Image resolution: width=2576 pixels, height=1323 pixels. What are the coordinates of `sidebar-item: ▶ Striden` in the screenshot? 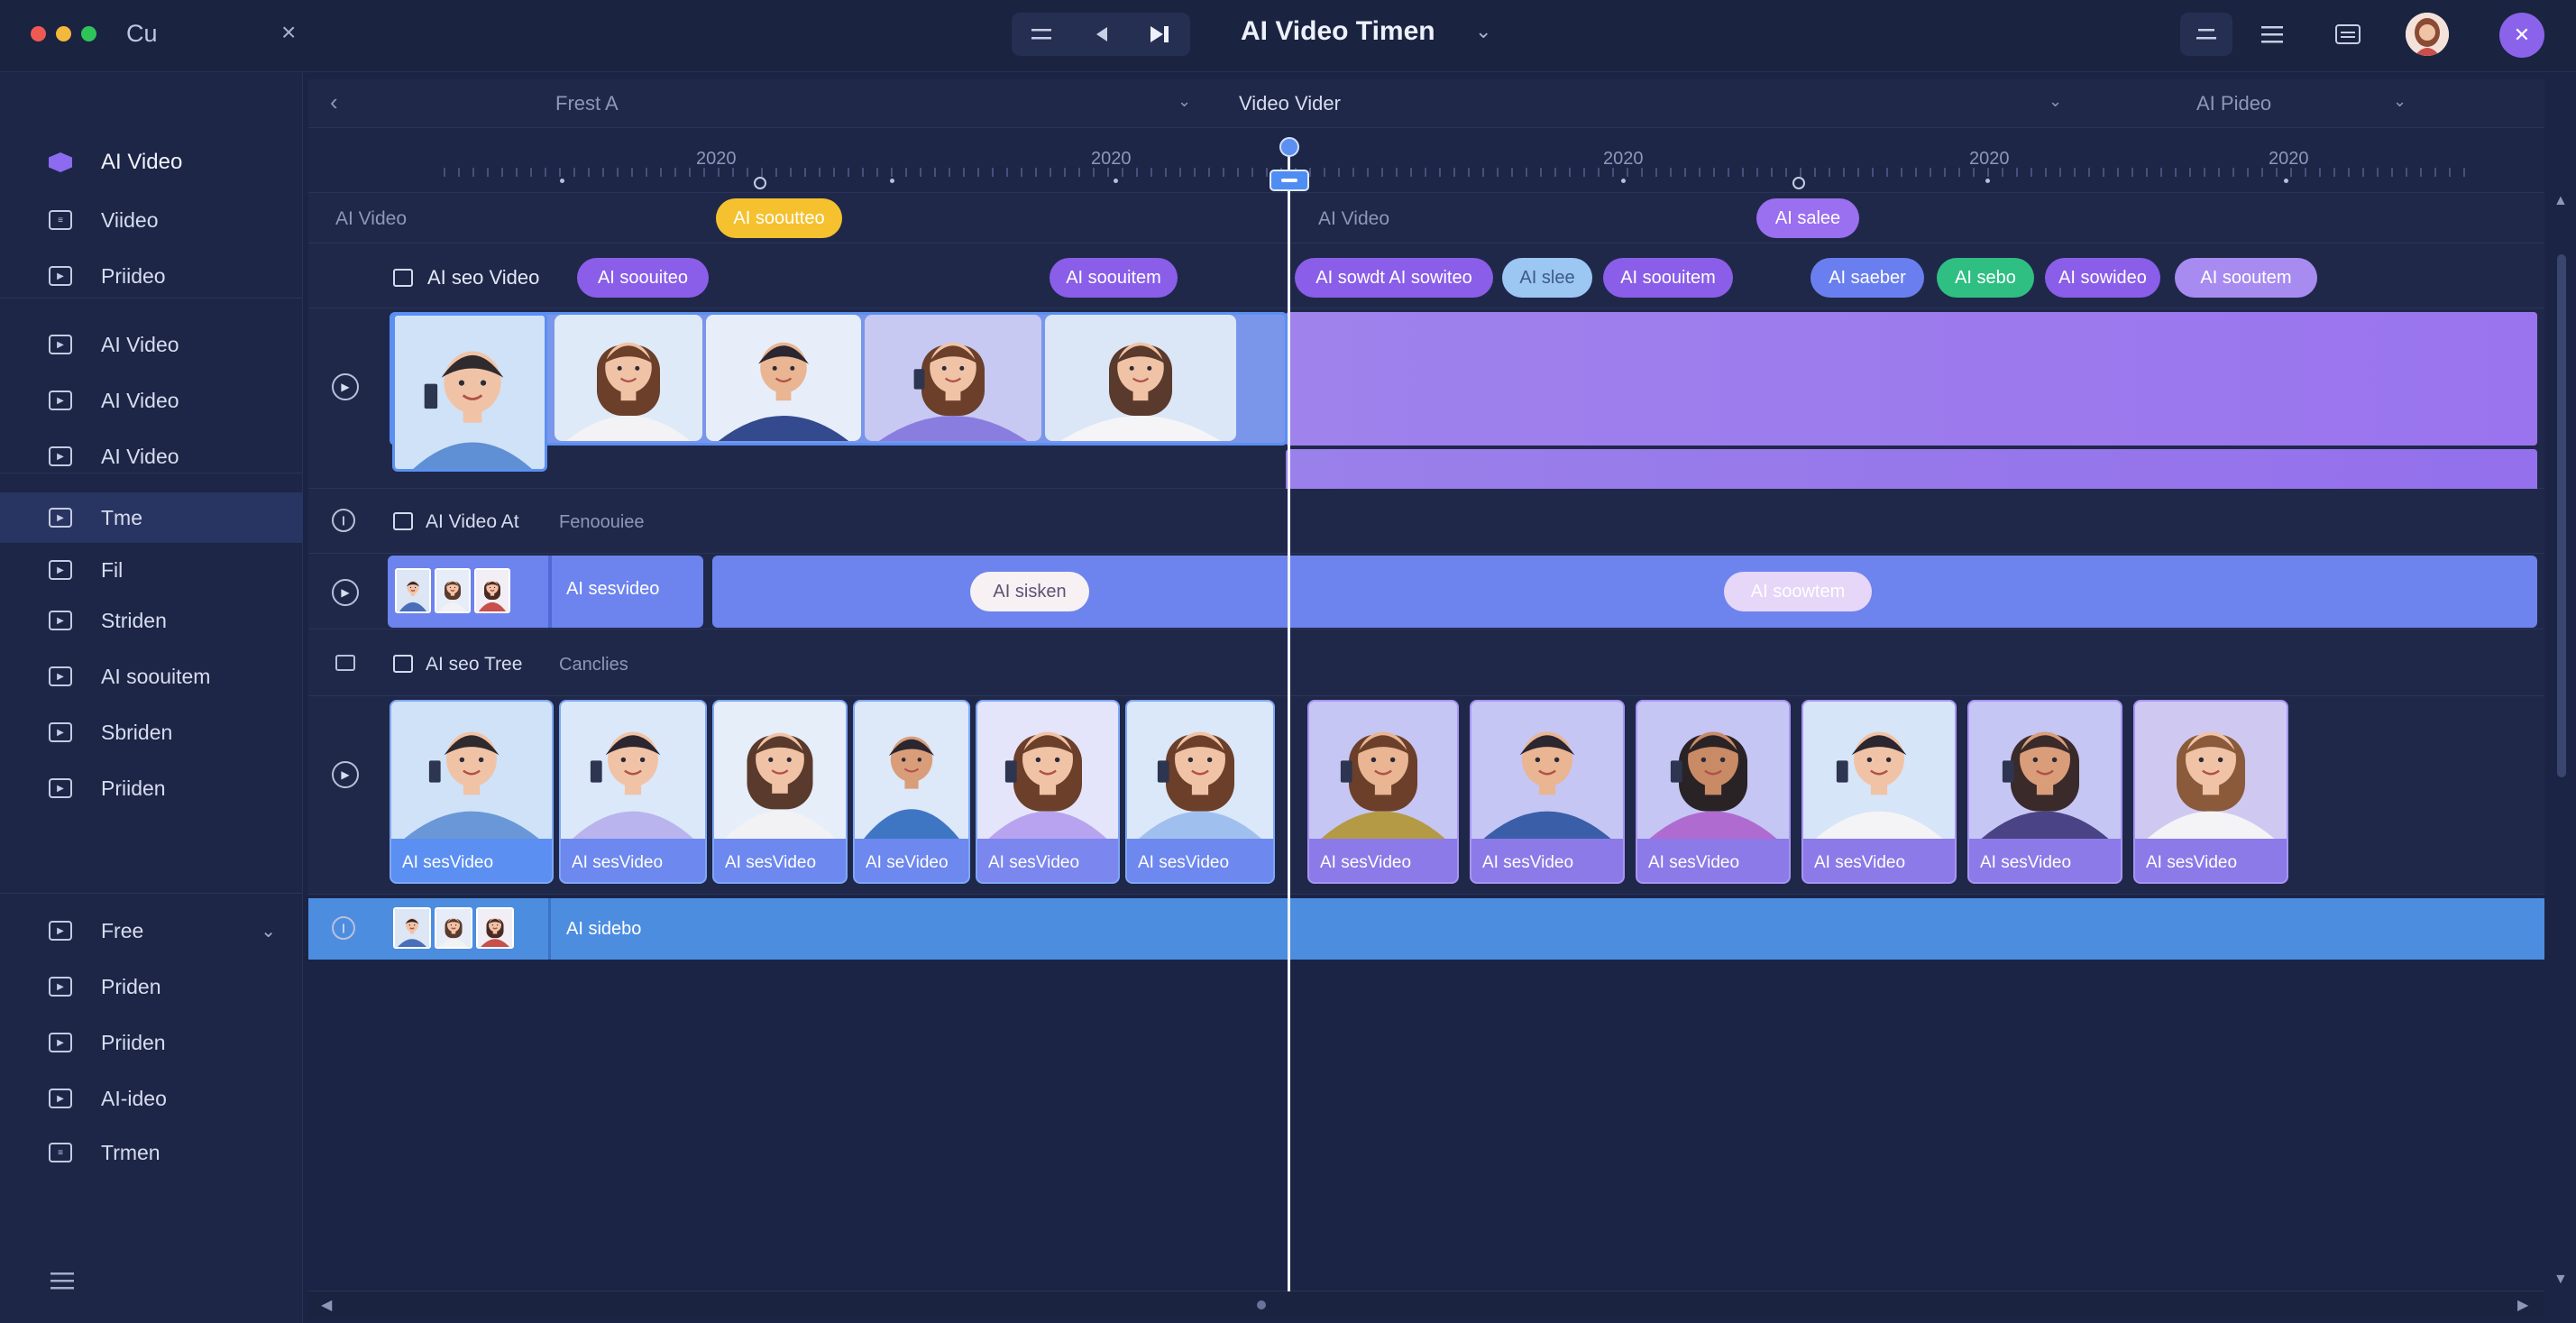 It's located at (151, 620).